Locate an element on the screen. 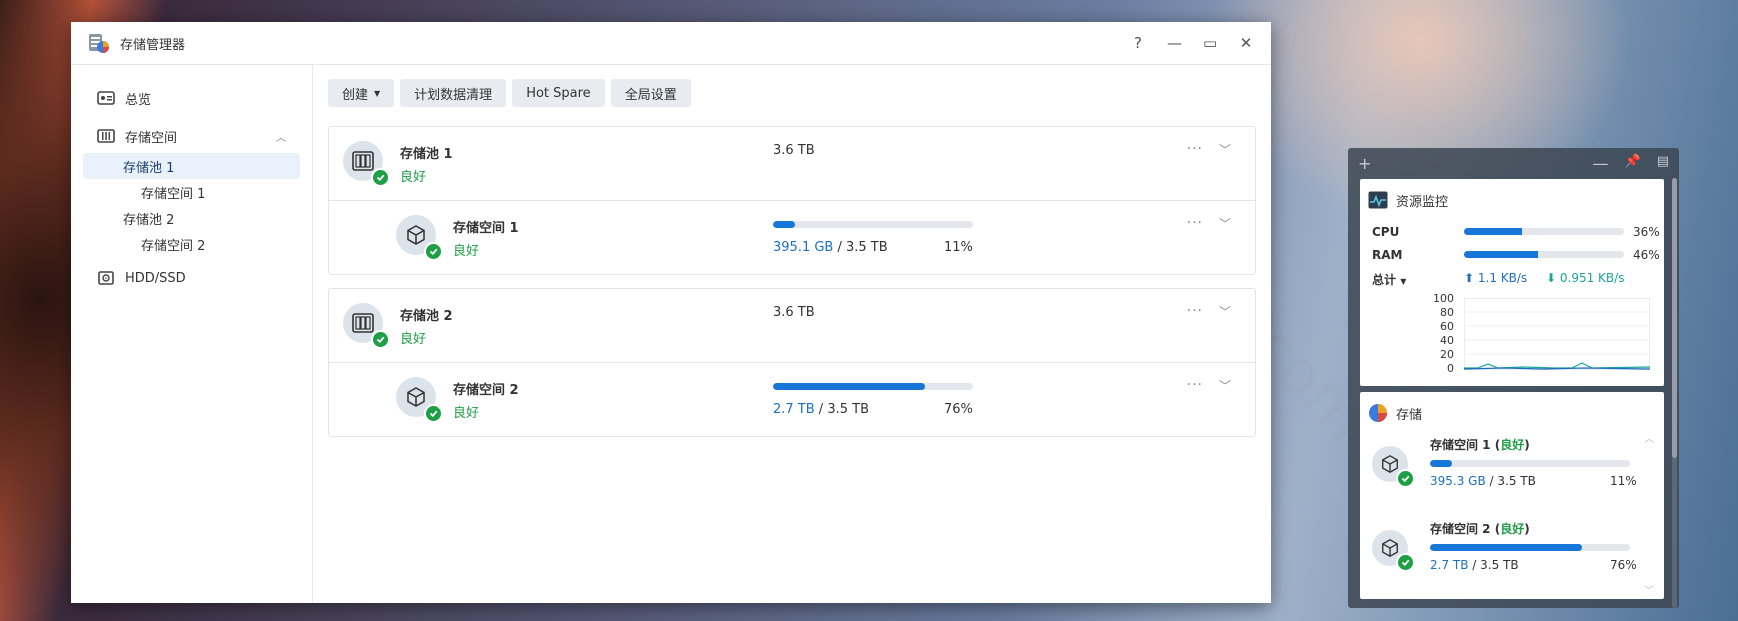  widget-volume-item: 存储空间 2 (良好) 2.7 TB / 3.5 TB 76% is located at coordinates (1510, 555).